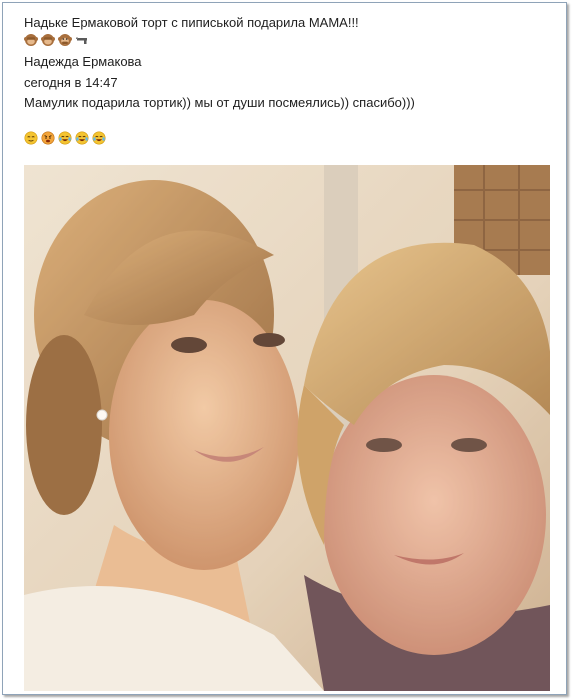  Describe the element at coordinates (71, 83) in the screenshot. I see `post-timestamp: сегодня в 14:47` at that location.